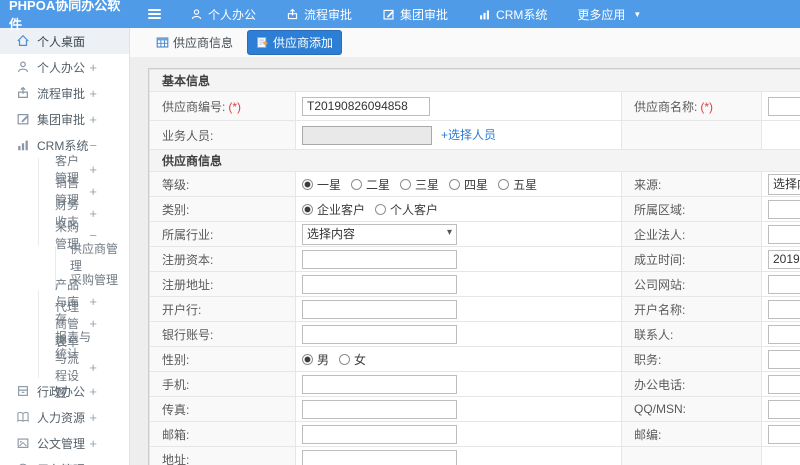 The image size is (800, 465). Describe the element at coordinates (474, 384) in the screenshot. I see `form-row: 手机: 办公电话:` at that location.